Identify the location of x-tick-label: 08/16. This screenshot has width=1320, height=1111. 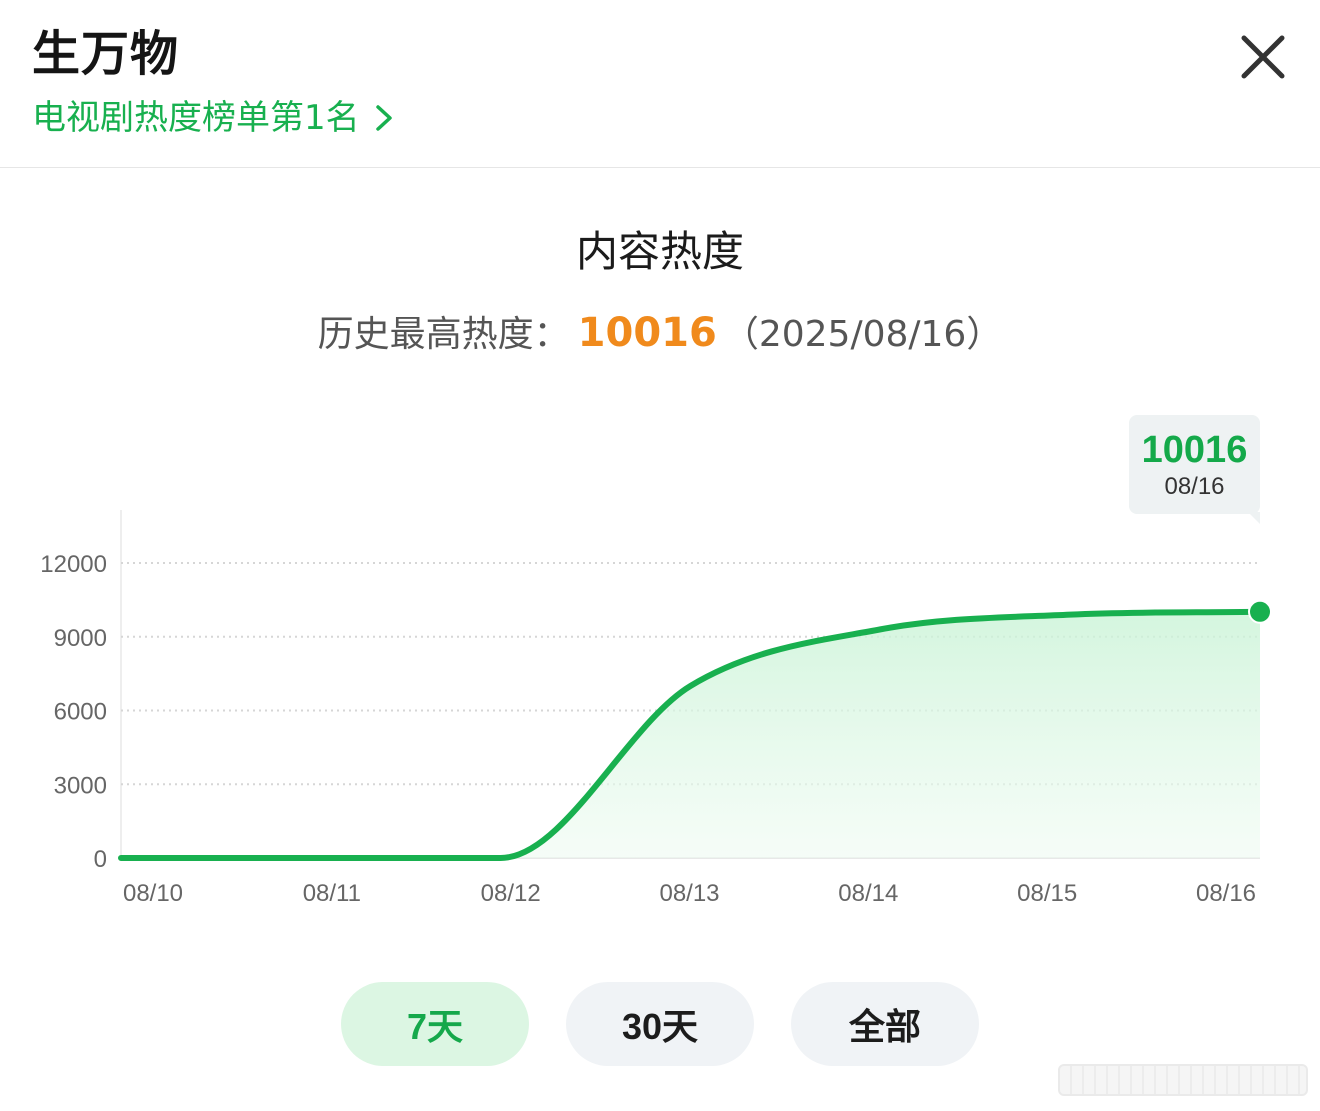
(1226, 893).